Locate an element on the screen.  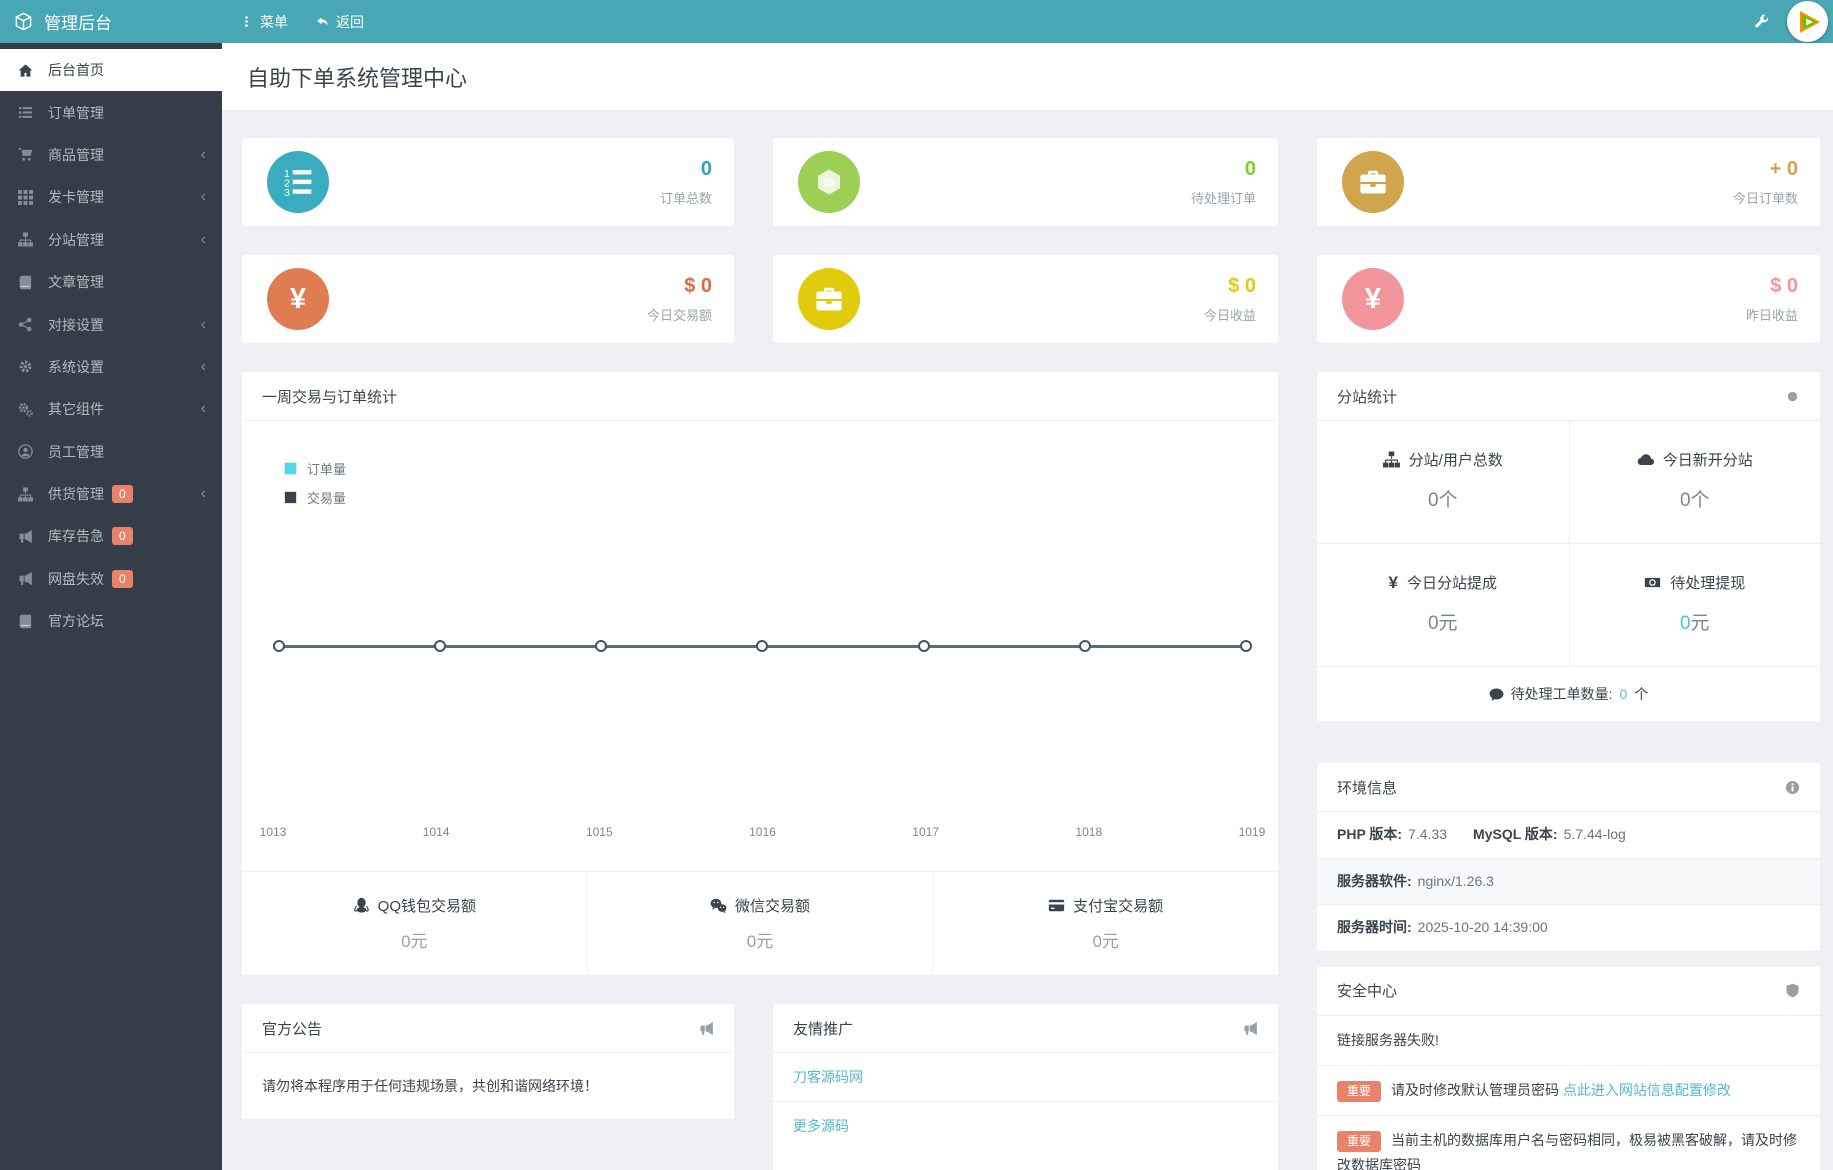
sidebar-item-label: 官方论坛 is located at coordinates (76, 621).